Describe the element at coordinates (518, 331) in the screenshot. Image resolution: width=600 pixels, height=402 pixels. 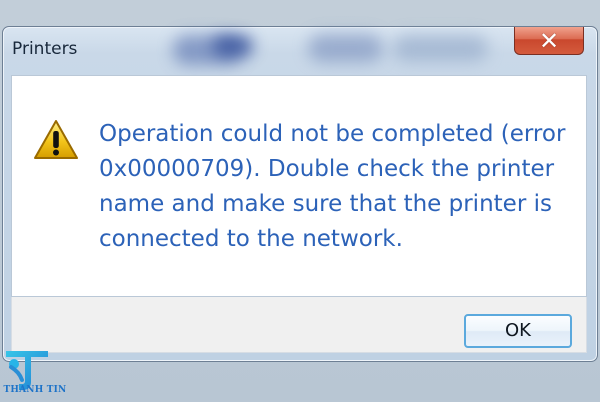
I see `ok-button: OK` at that location.